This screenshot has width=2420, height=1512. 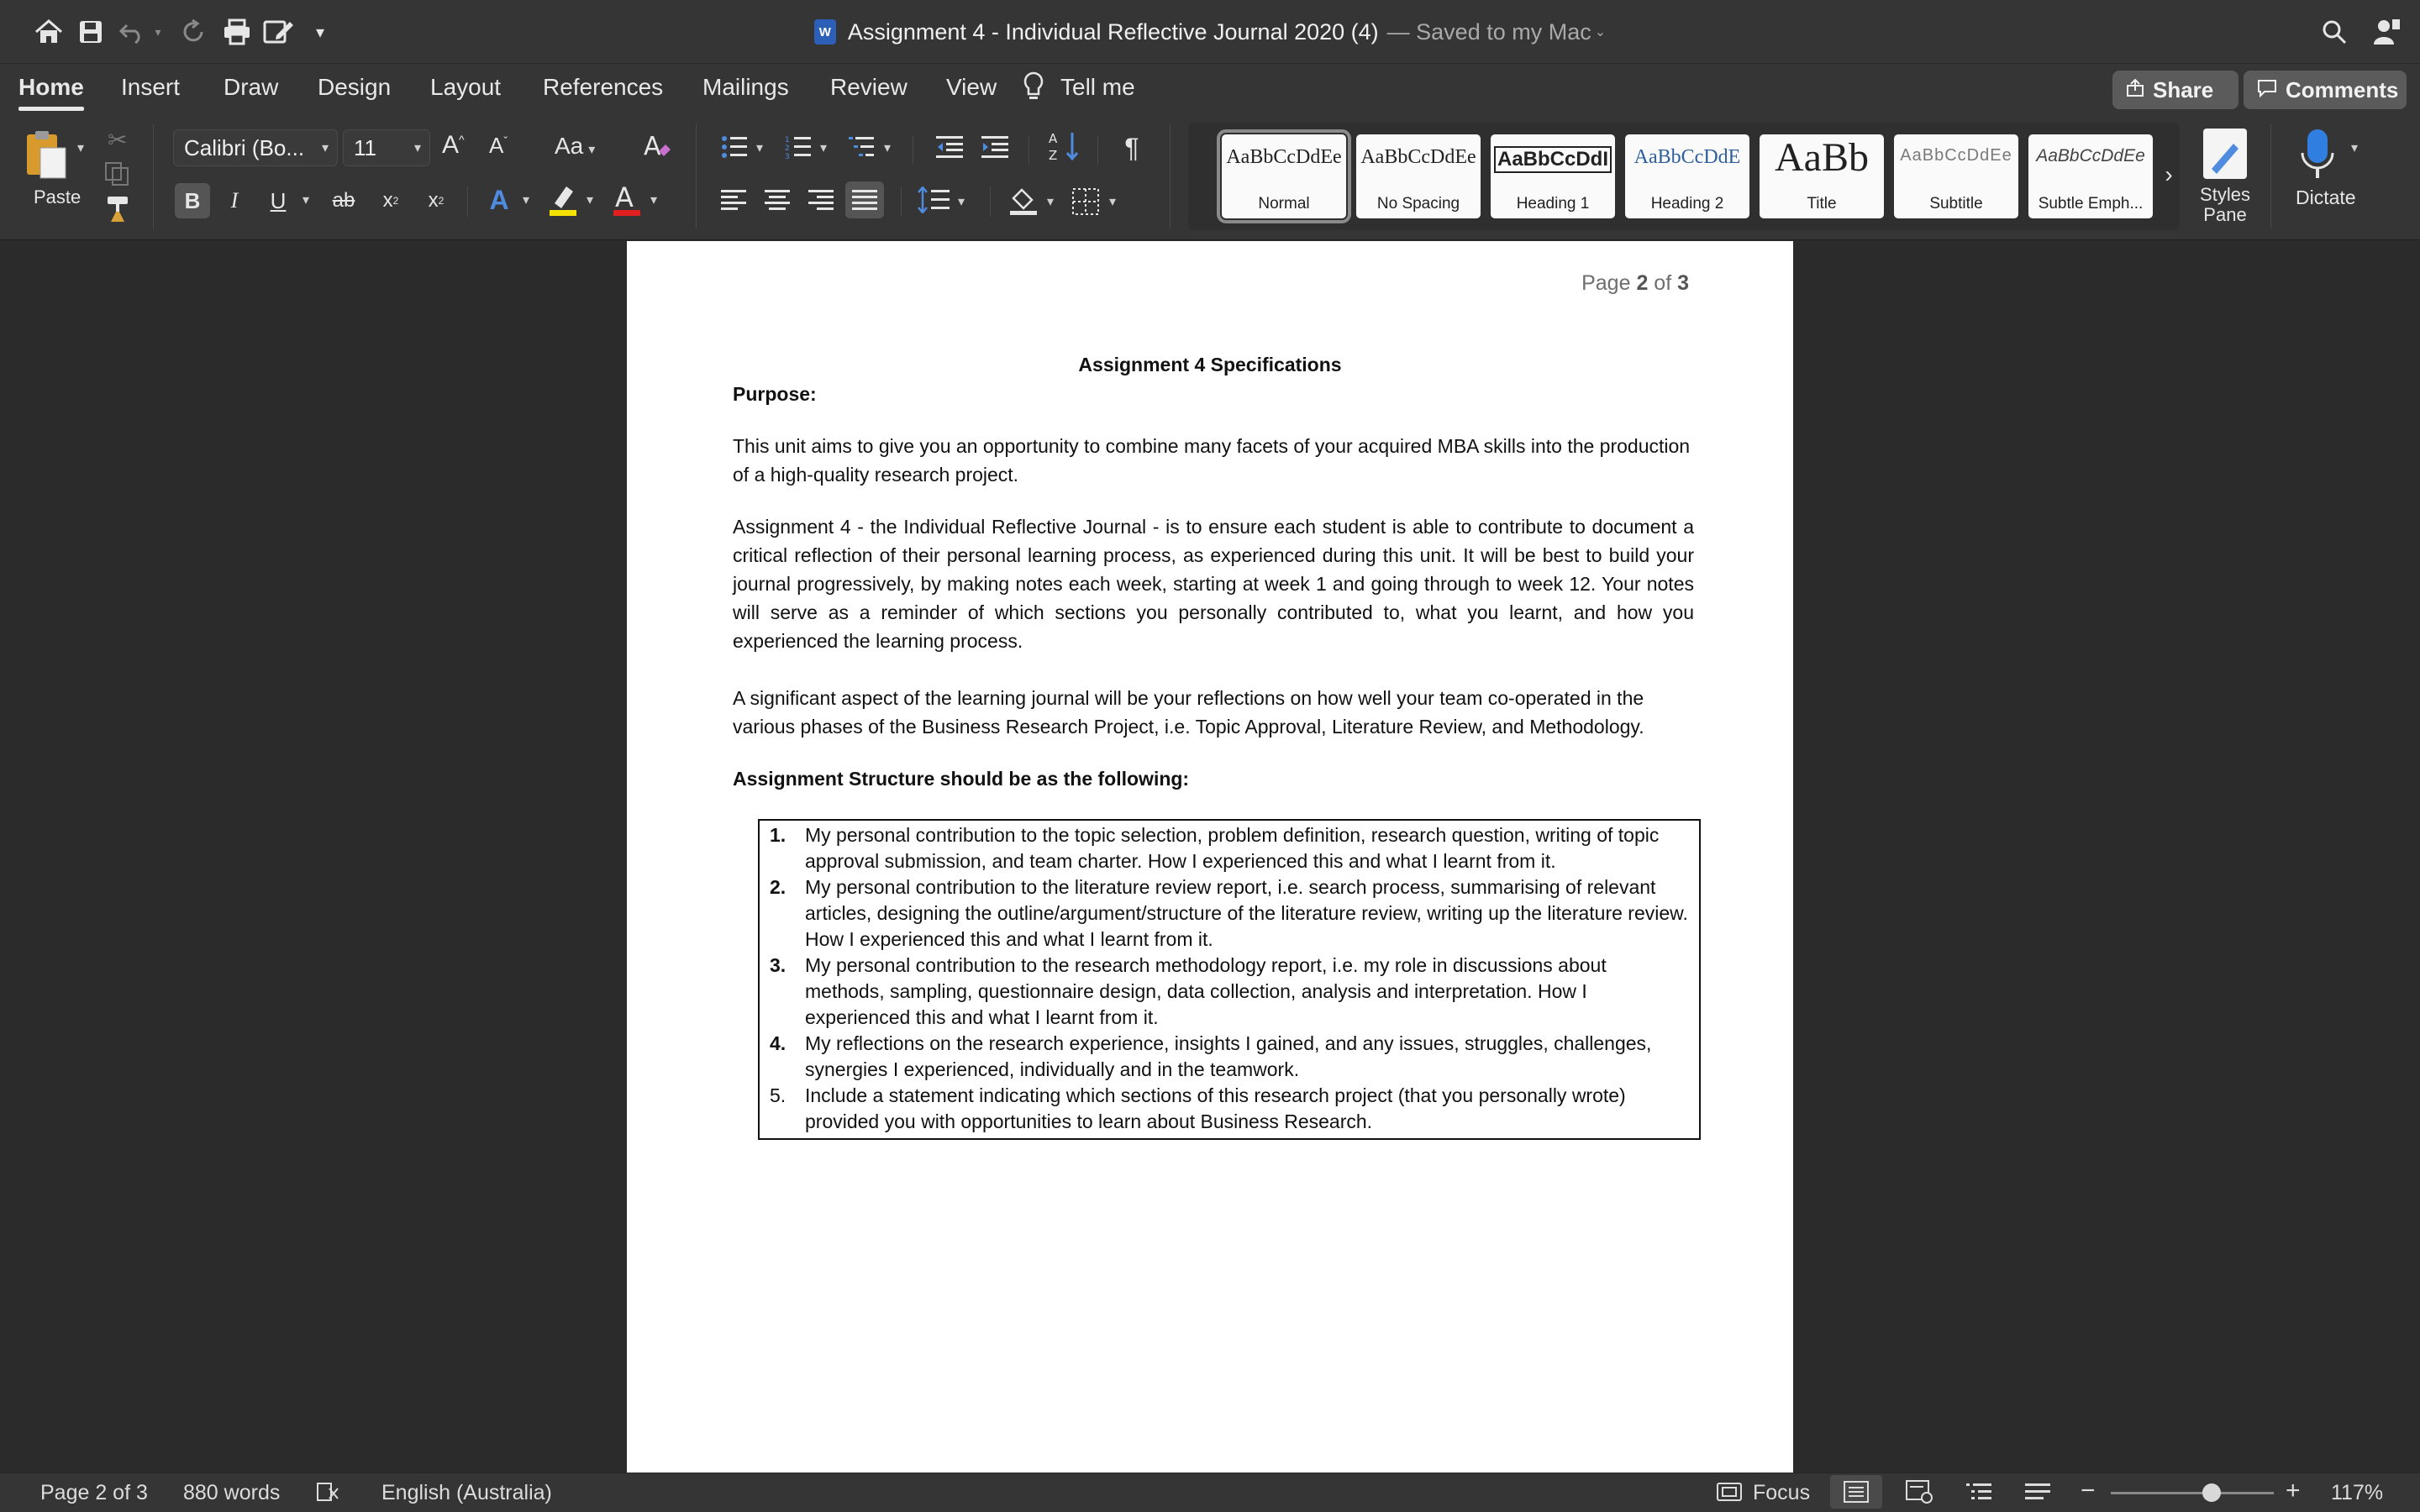 What do you see at coordinates (824, 147) in the screenshot?
I see `numbering-dropdown-icon: ▾` at bounding box center [824, 147].